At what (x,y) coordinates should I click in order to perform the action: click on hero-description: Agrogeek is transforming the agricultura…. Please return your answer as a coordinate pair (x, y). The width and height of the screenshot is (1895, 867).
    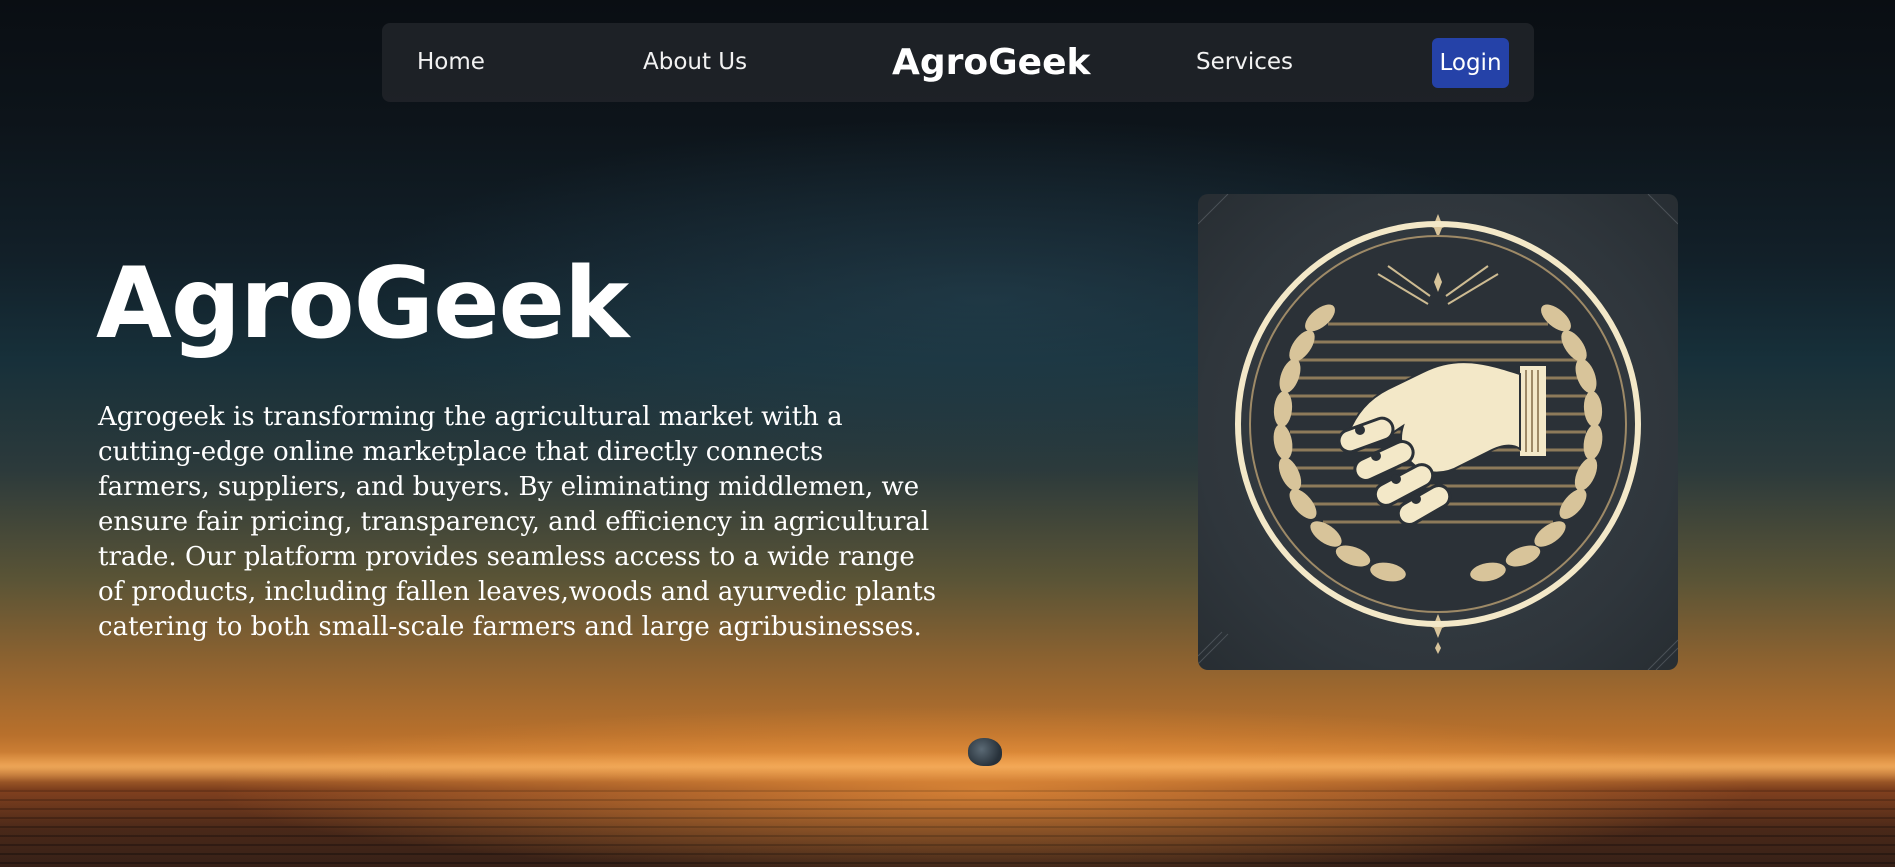
    Looking at the image, I should click on (517, 522).